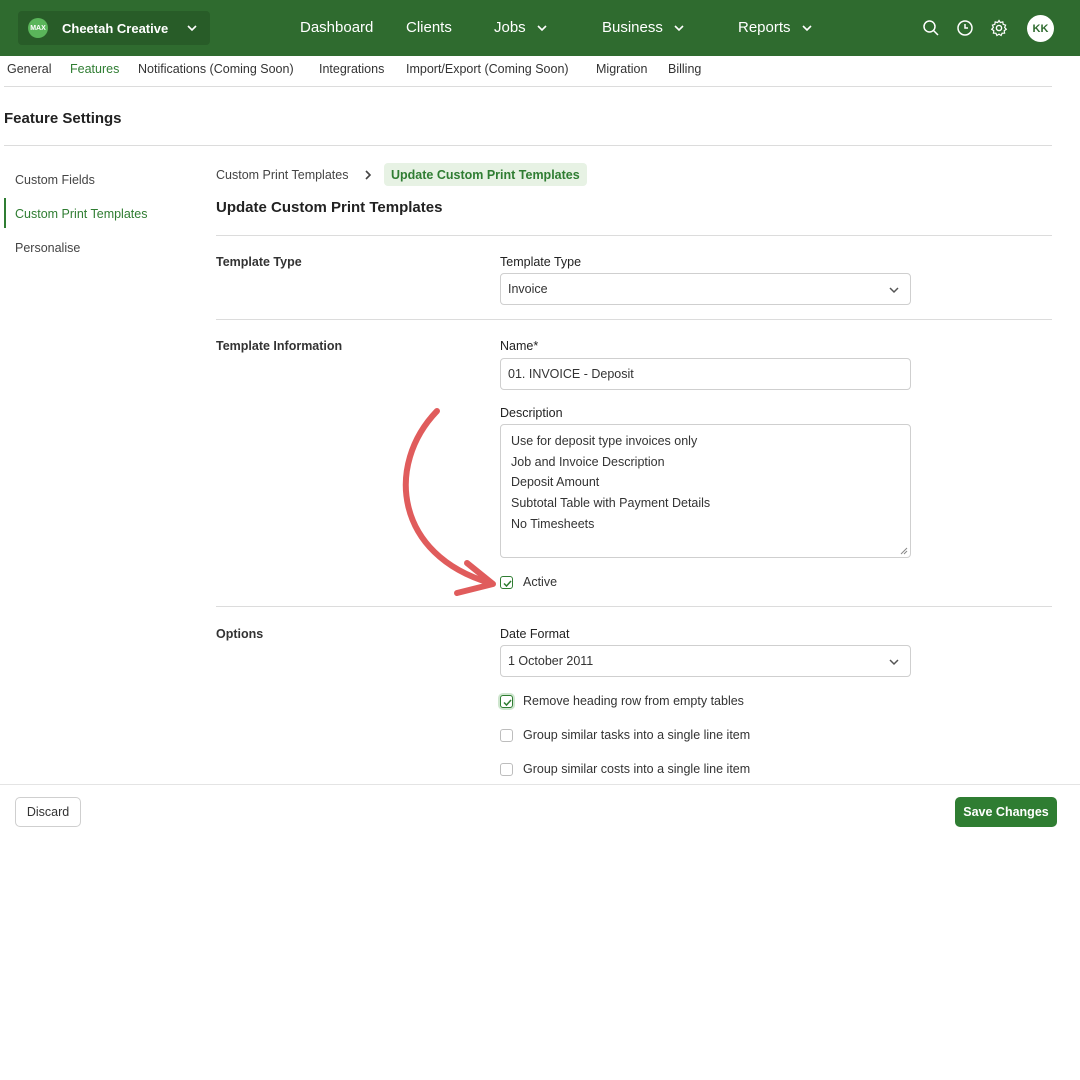 The image size is (1080, 1080). What do you see at coordinates (259, 262) in the screenshot?
I see `template-type-section-label: Template Type` at bounding box center [259, 262].